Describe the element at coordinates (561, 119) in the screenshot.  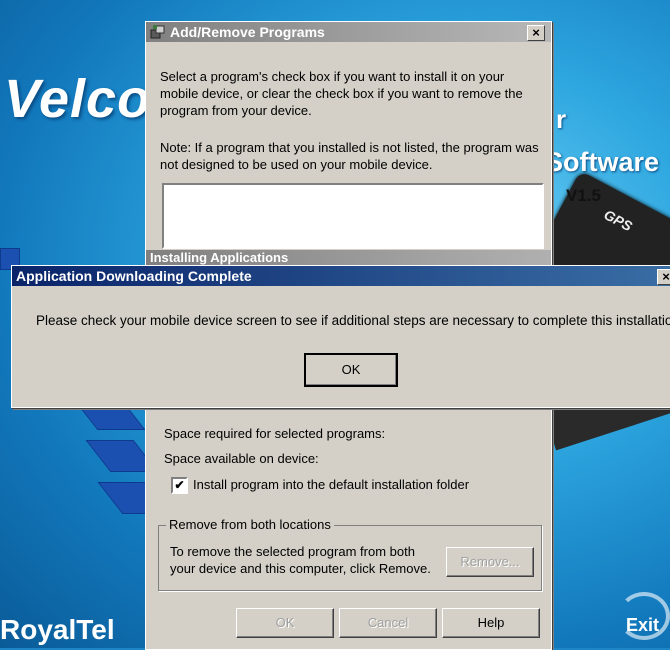
I see `splash-title-fragment: r` at that location.